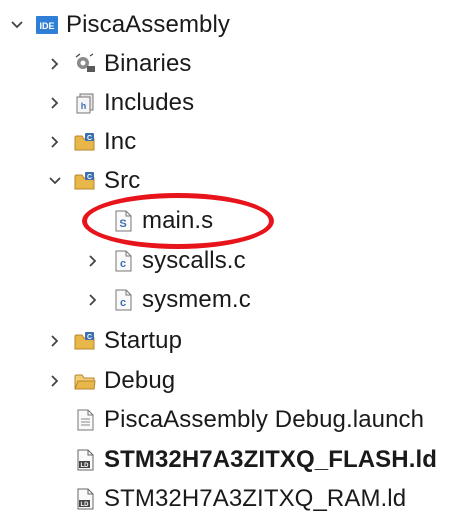  I want to click on tree-item-label: Inc, so click(120, 141).